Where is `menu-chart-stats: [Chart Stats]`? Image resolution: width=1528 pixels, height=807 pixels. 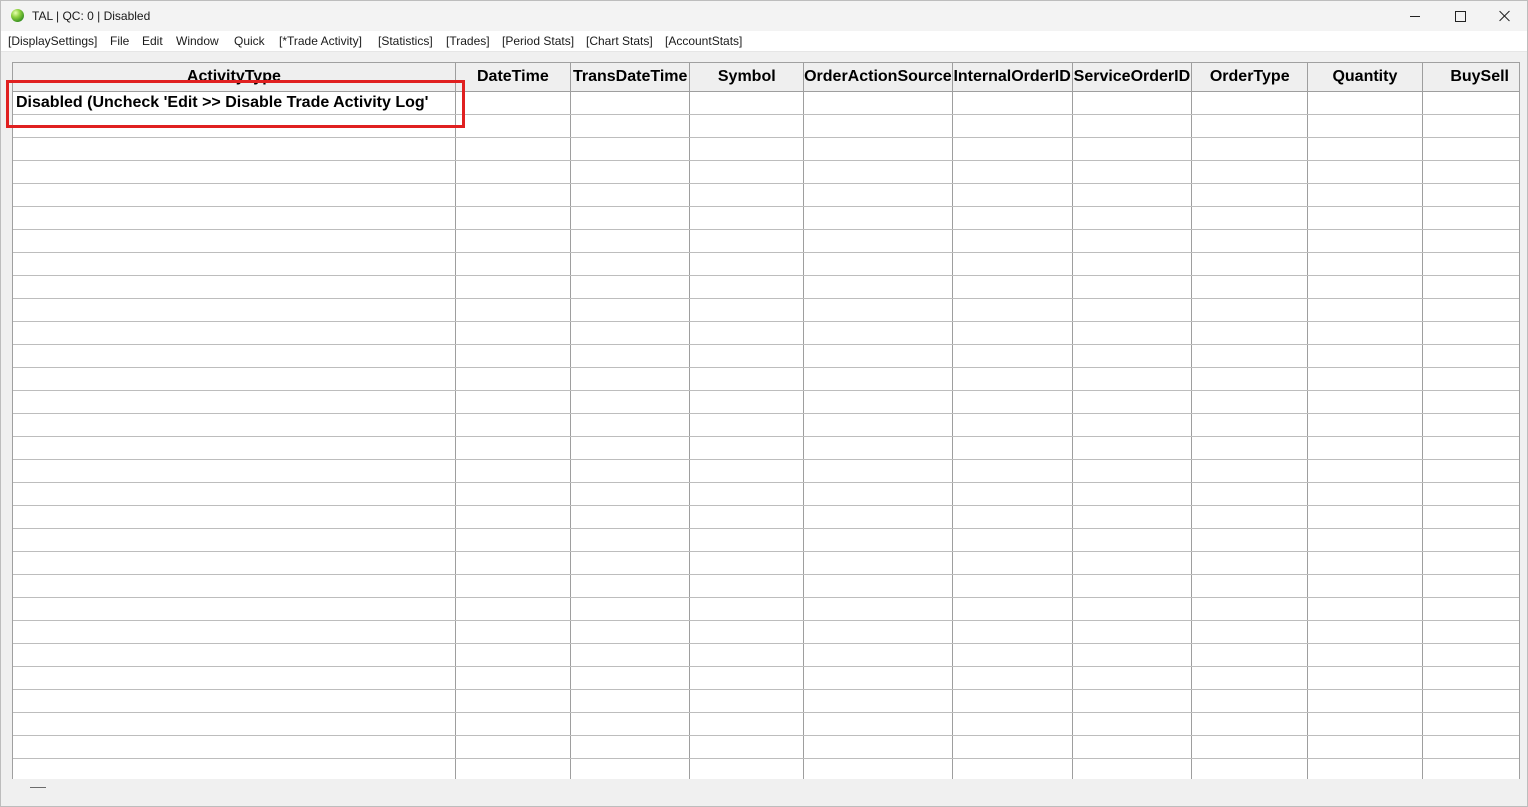 menu-chart-stats: [Chart Stats] is located at coordinates (619, 41).